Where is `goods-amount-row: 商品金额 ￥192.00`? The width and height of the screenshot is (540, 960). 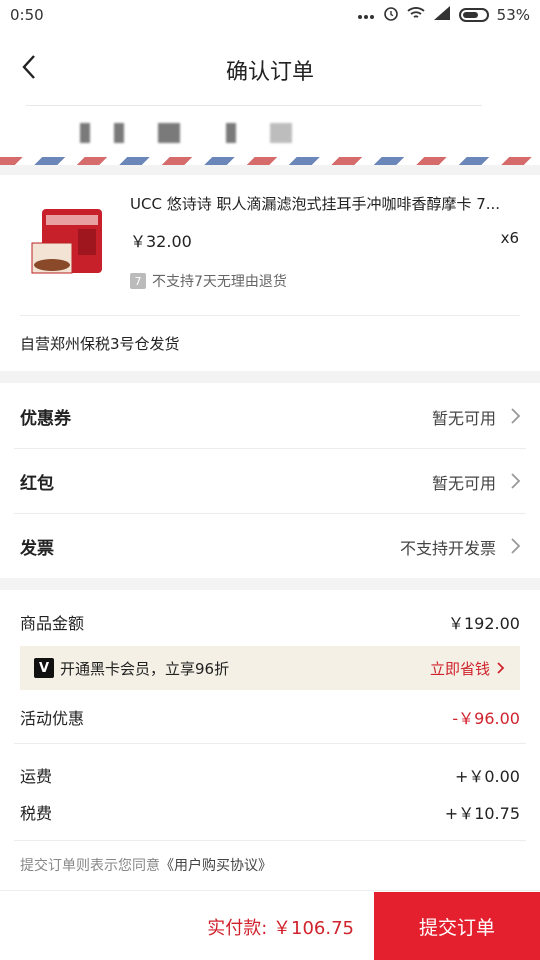 goods-amount-row: 商品金额 ￥192.00 is located at coordinates (270, 622).